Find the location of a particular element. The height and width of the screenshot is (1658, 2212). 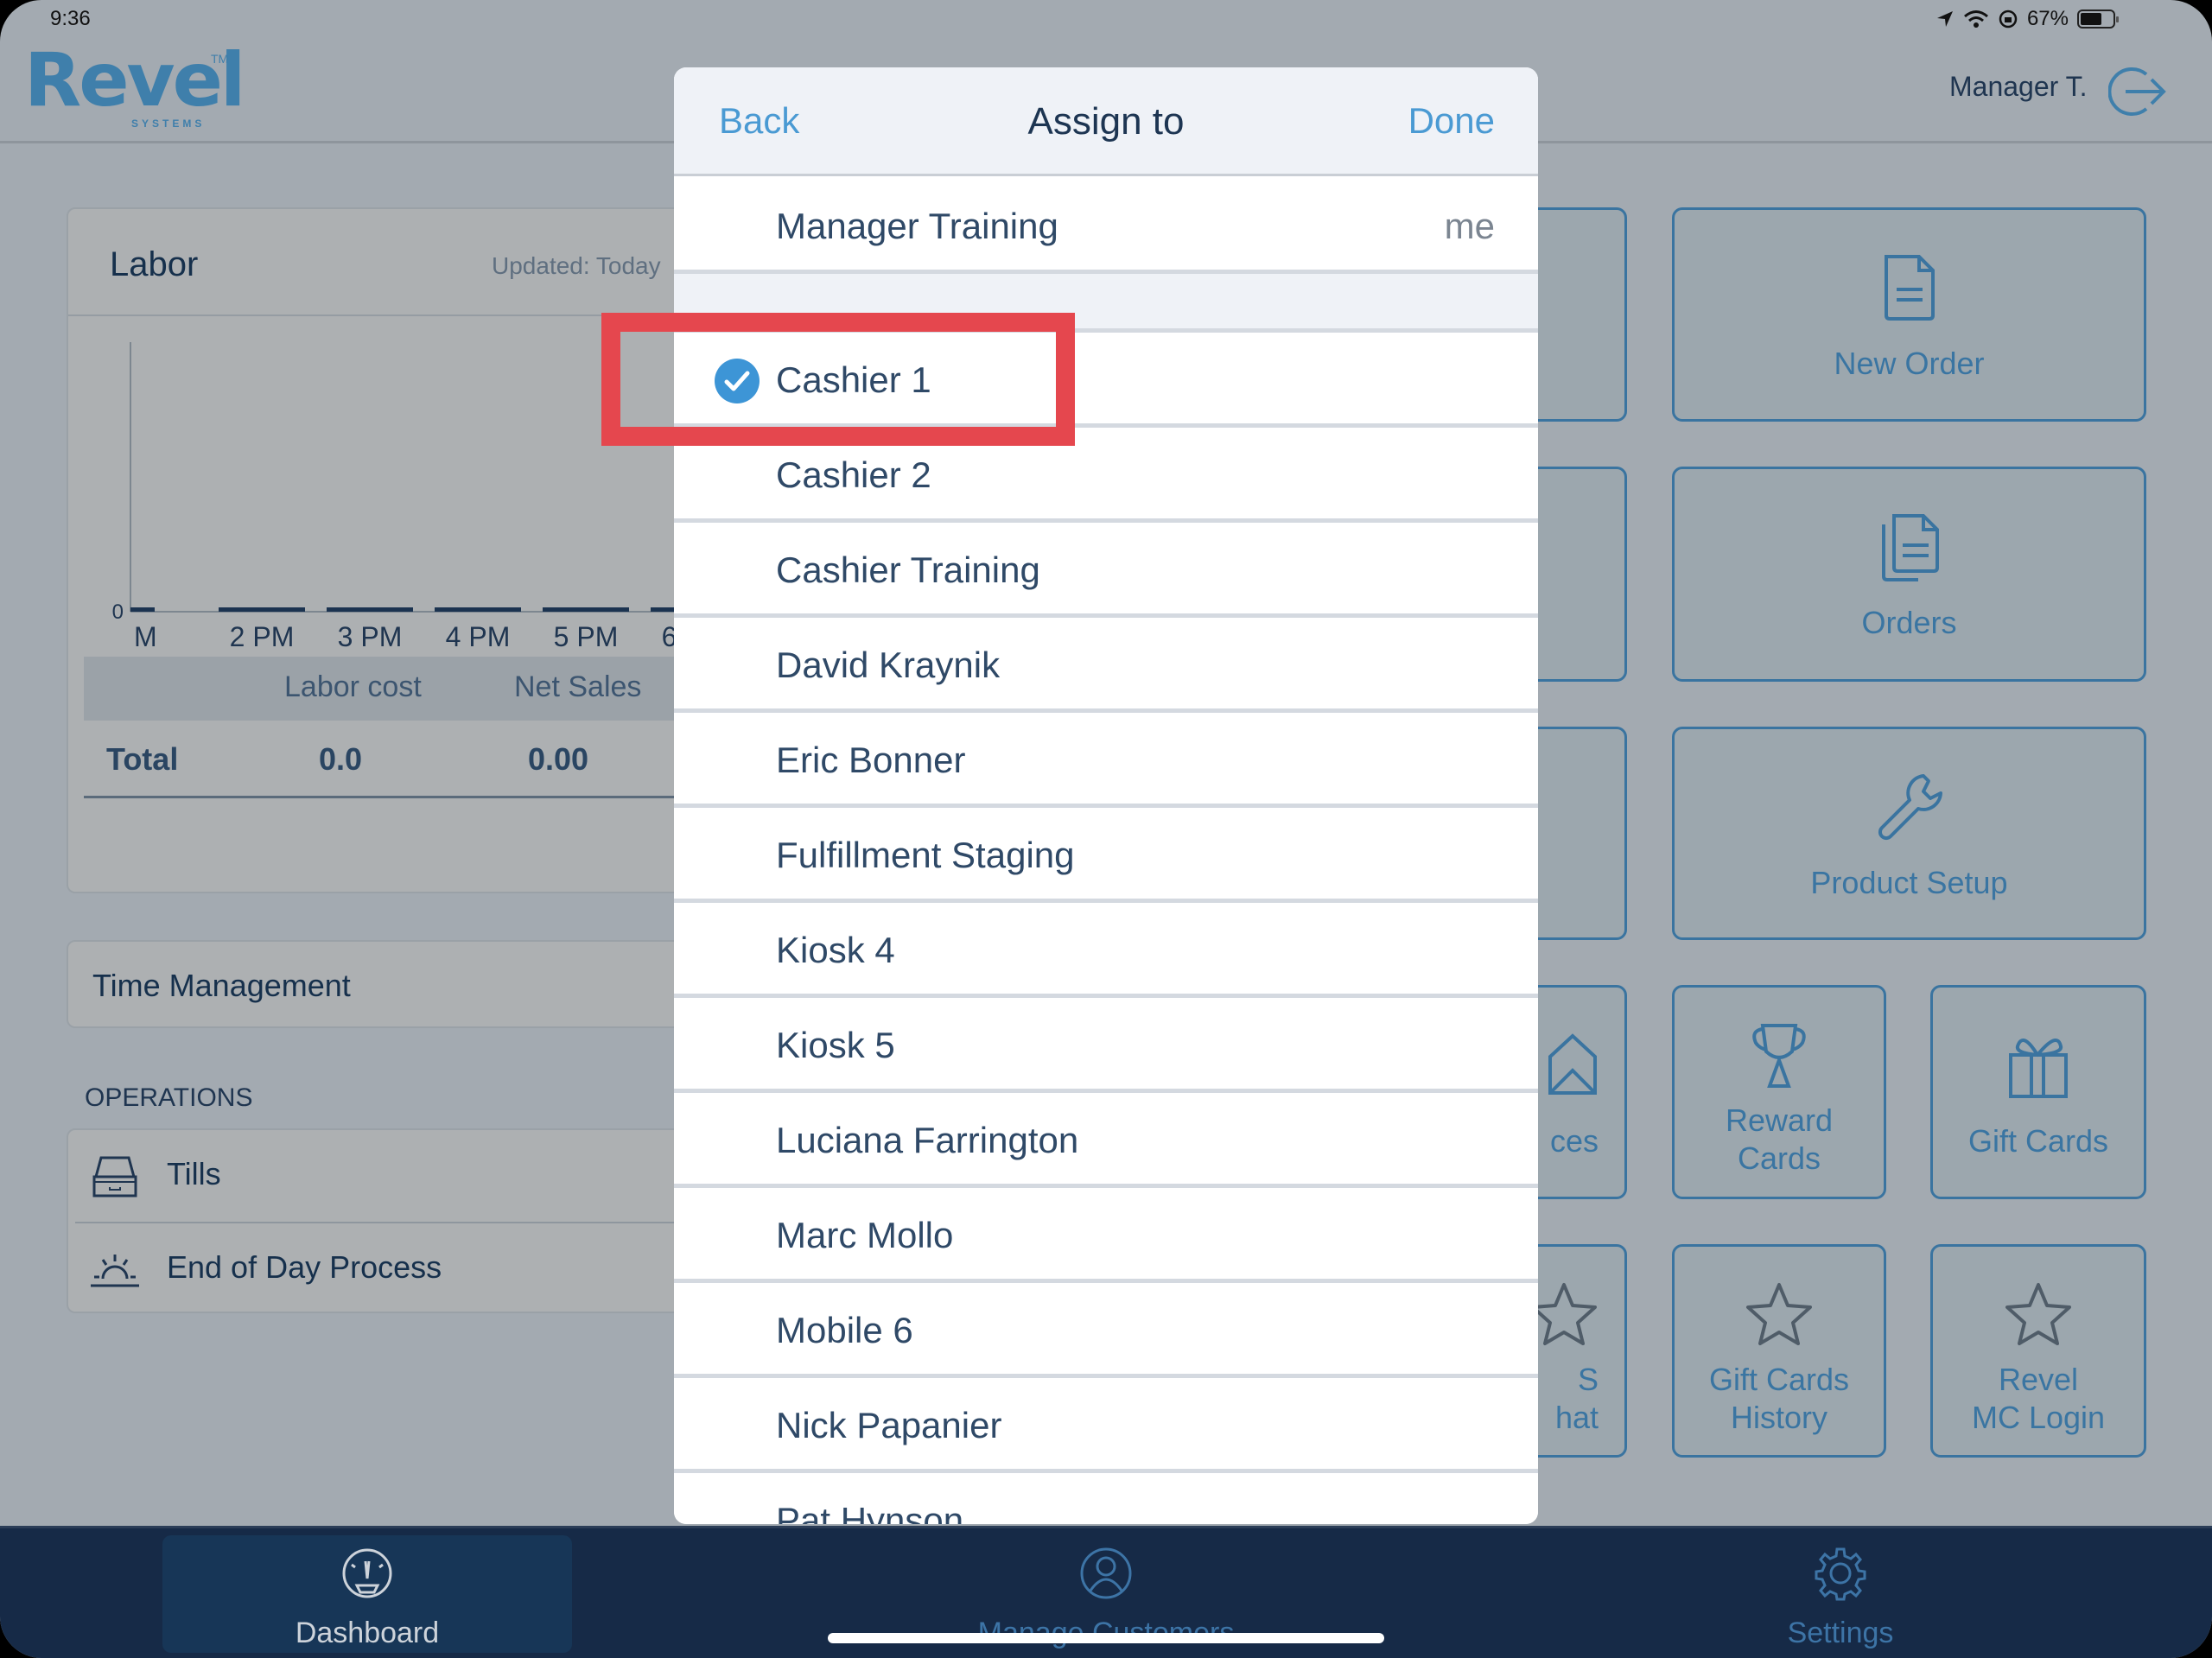

logo-trademark: TM is located at coordinates (220, 59).